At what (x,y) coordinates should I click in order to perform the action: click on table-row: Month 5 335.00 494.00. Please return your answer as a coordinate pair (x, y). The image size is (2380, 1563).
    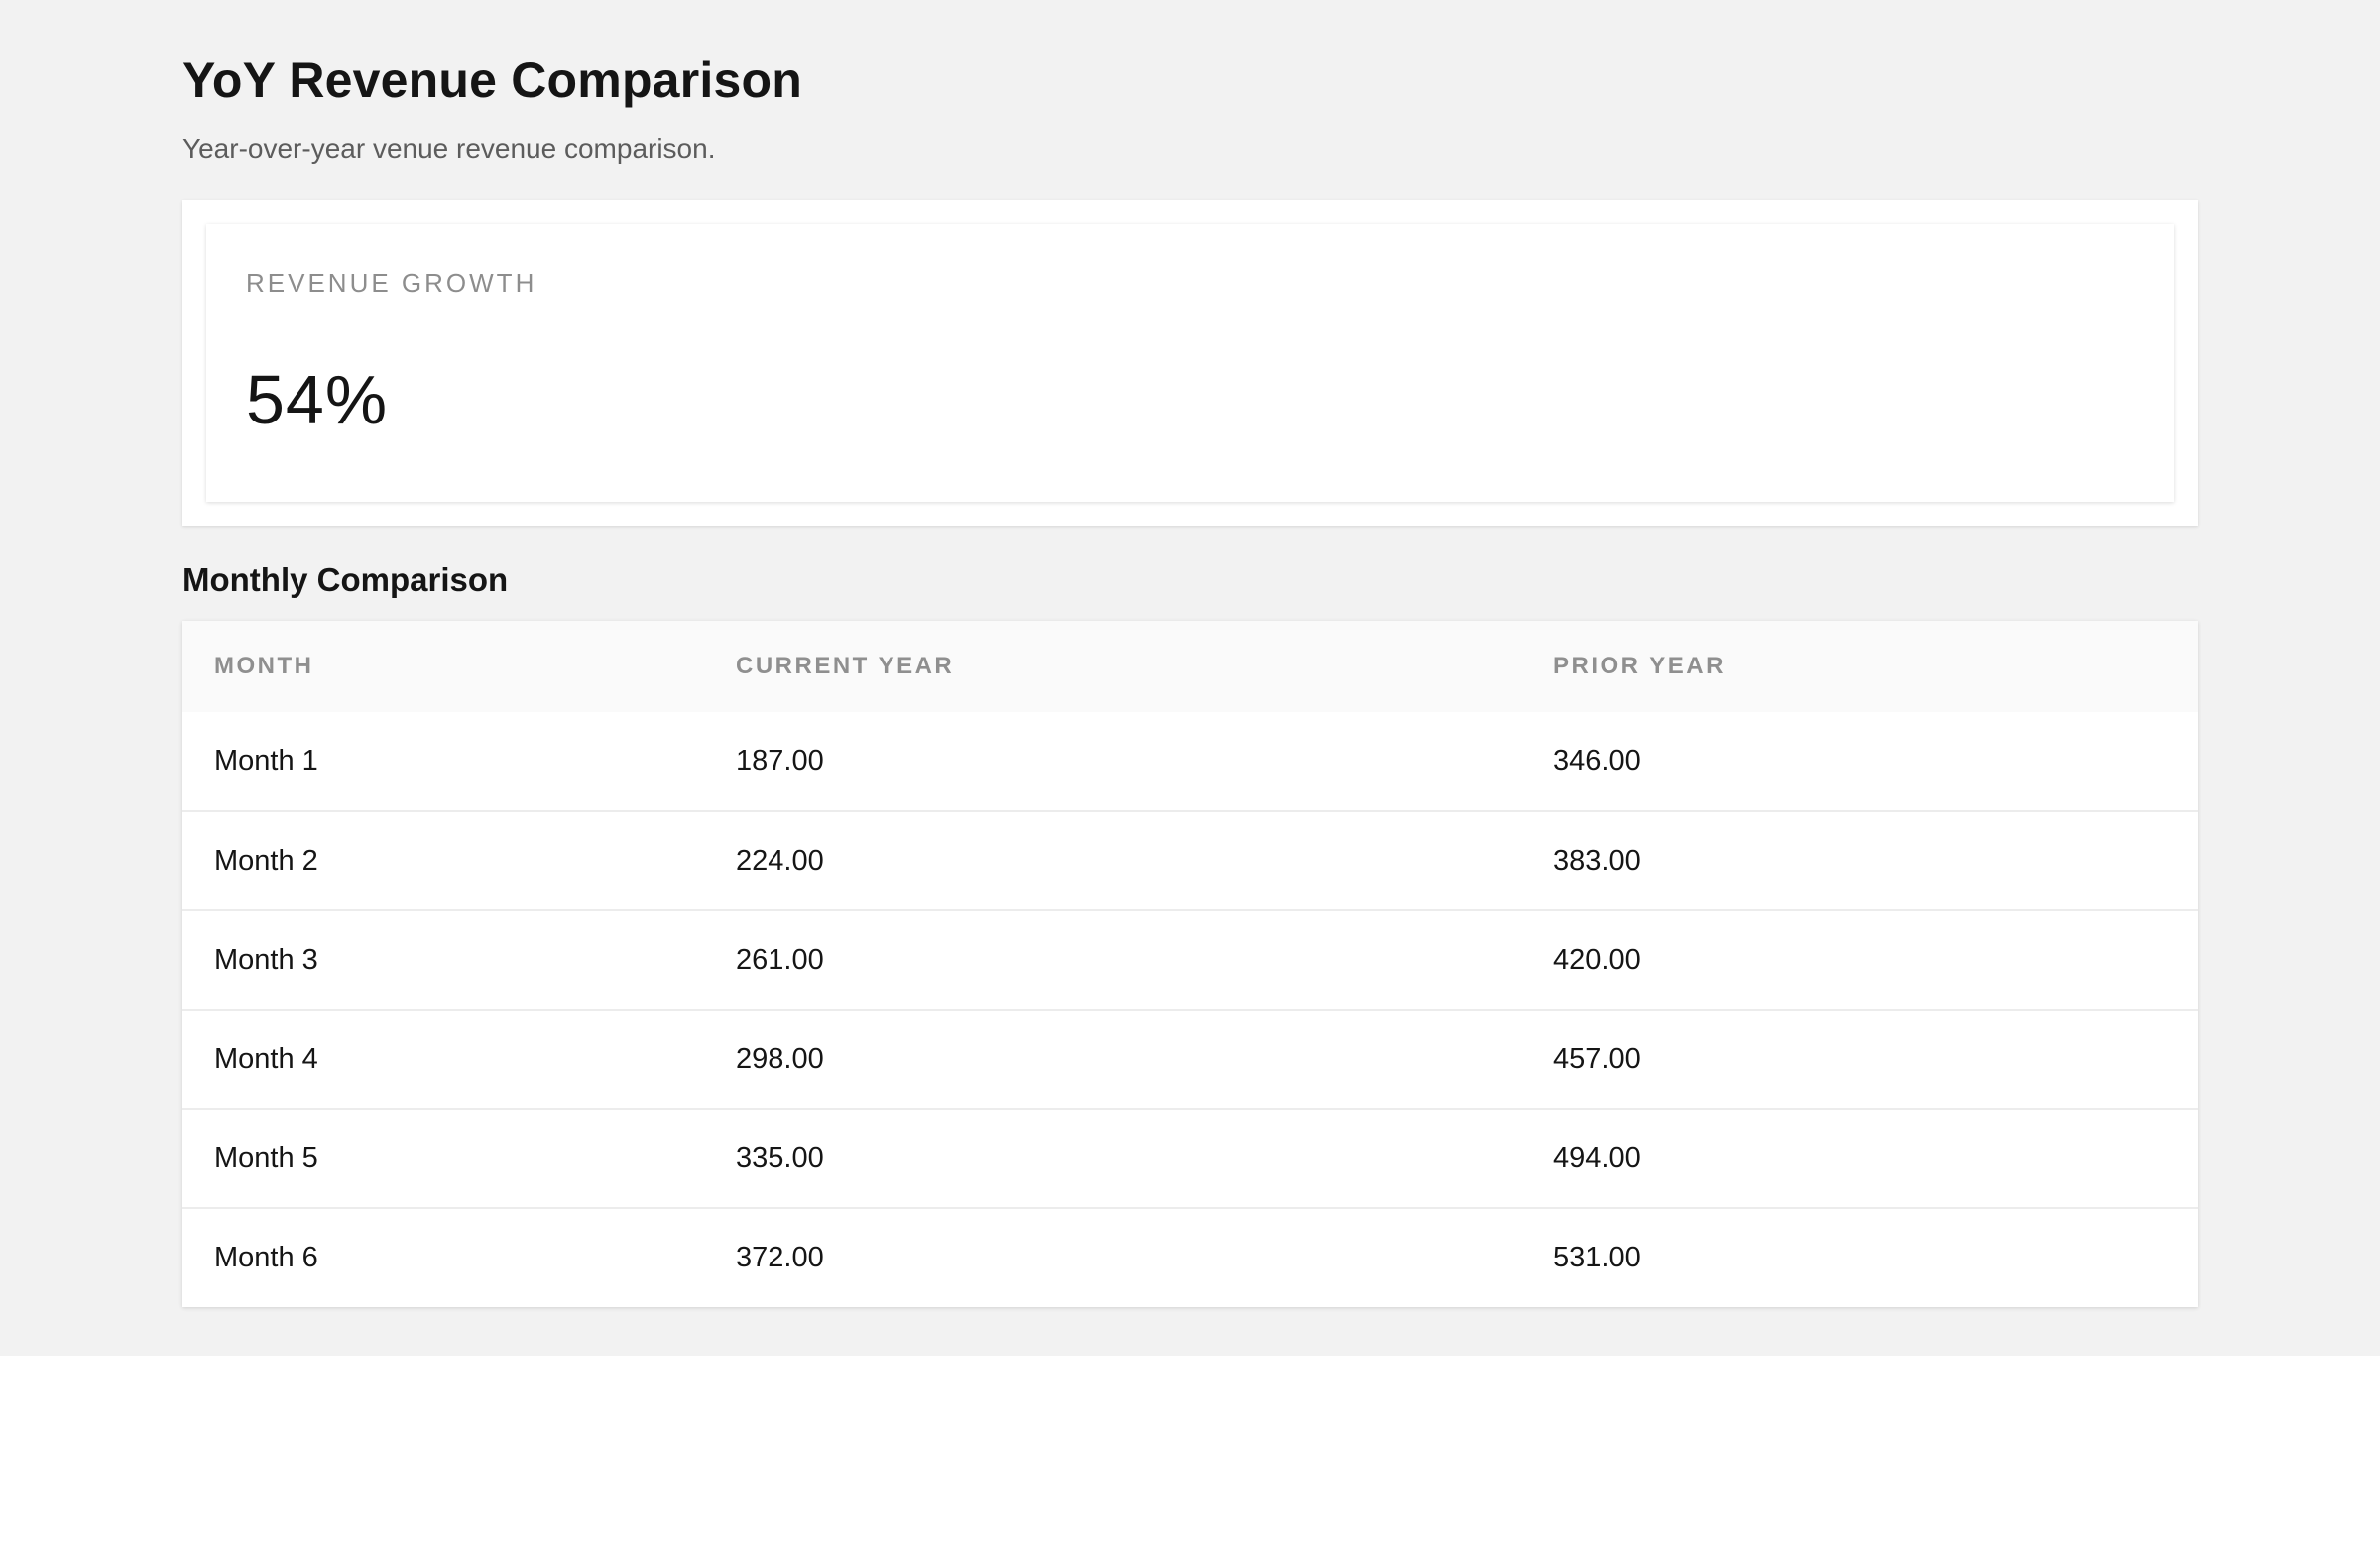
    Looking at the image, I should click on (1190, 1158).